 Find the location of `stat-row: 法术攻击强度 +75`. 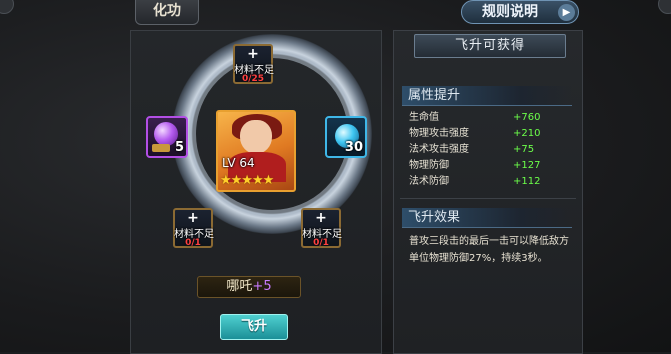

stat-row: 法术攻击强度 +75 is located at coordinates (484, 150).